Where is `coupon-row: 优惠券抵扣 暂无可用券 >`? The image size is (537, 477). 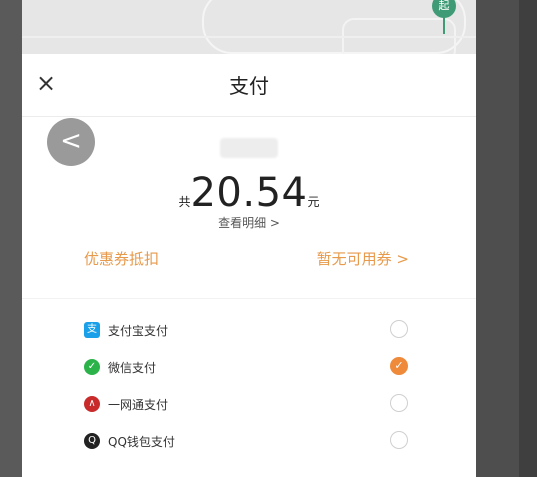
coupon-row: 优惠券抵扣 暂无可用券 > is located at coordinates (249, 259).